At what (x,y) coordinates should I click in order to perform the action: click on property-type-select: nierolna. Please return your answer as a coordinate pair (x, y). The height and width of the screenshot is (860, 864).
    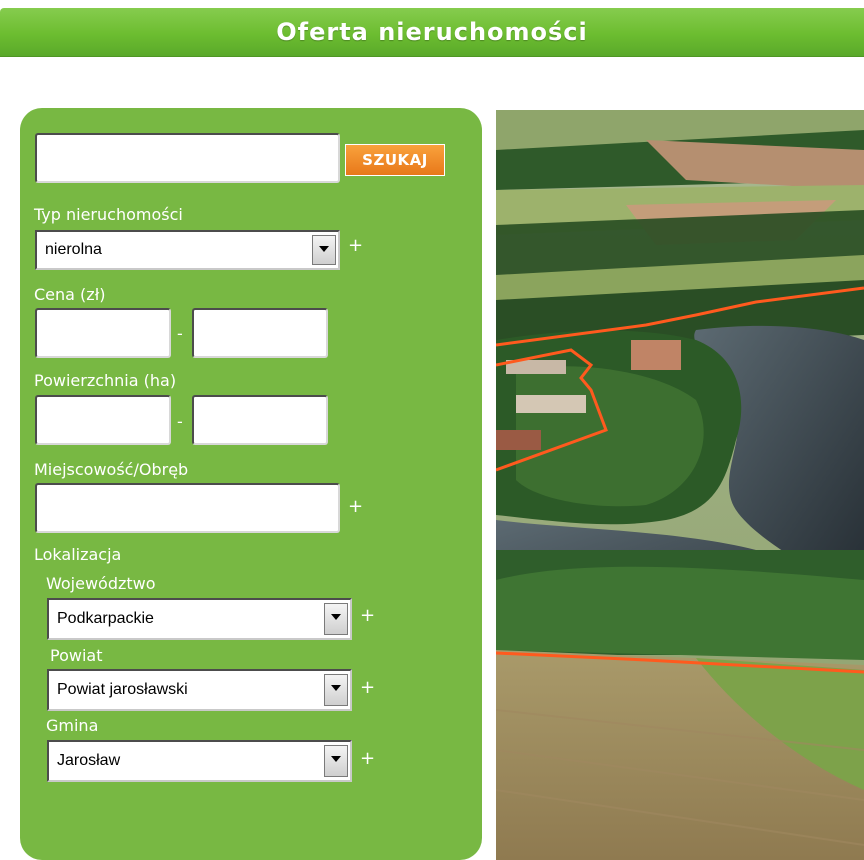
    Looking at the image, I should click on (187, 250).